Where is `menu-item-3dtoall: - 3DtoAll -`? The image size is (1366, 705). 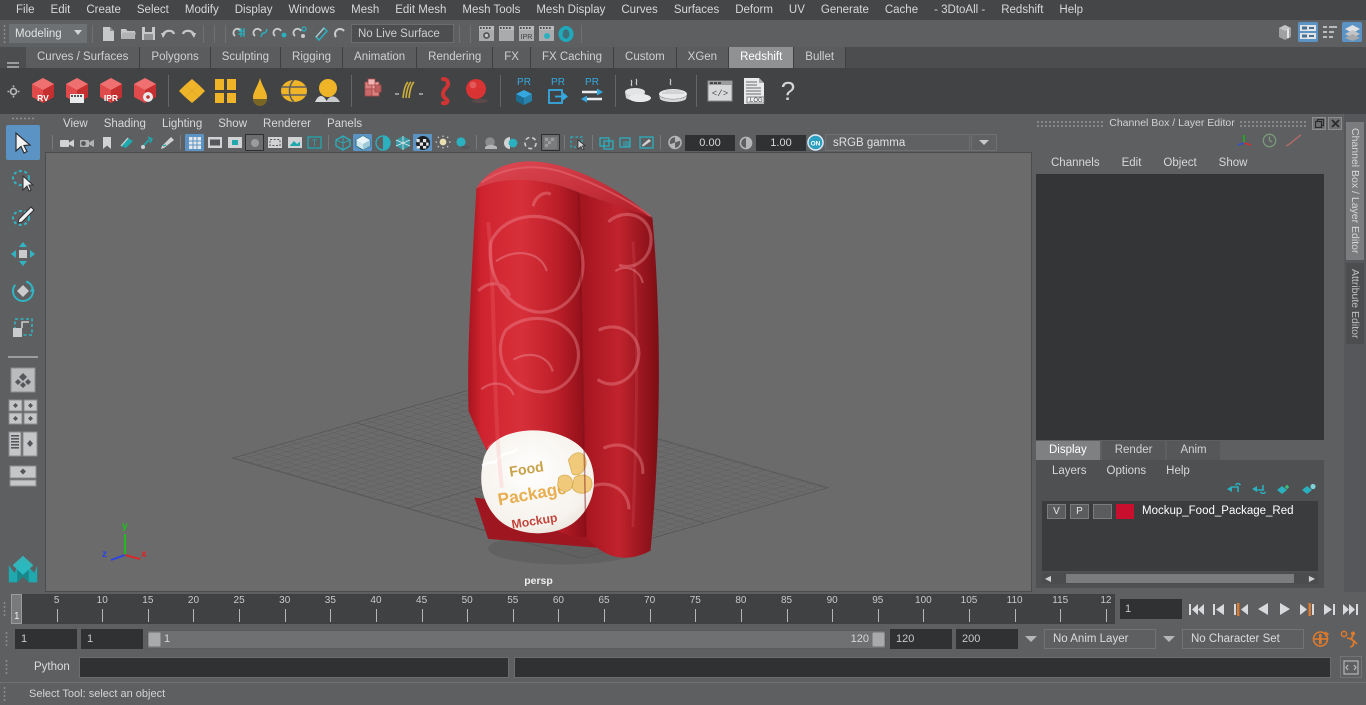 menu-item-3dtoall: - 3DtoAll - is located at coordinates (959, 10).